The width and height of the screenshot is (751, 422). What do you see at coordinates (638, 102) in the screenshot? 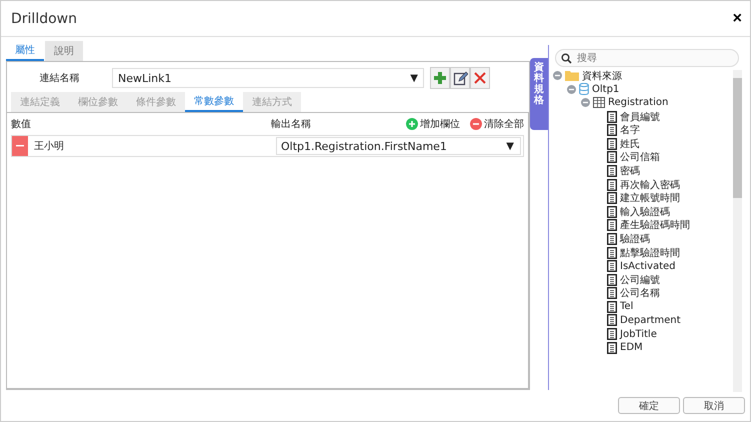
I see `tree-item: Registration` at bounding box center [638, 102].